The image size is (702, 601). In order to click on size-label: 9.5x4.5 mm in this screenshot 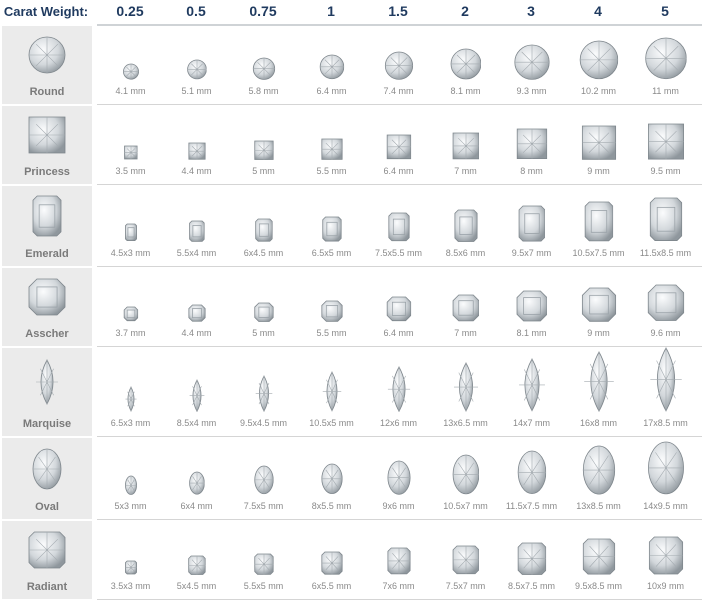, I will do `click(263, 423)`.